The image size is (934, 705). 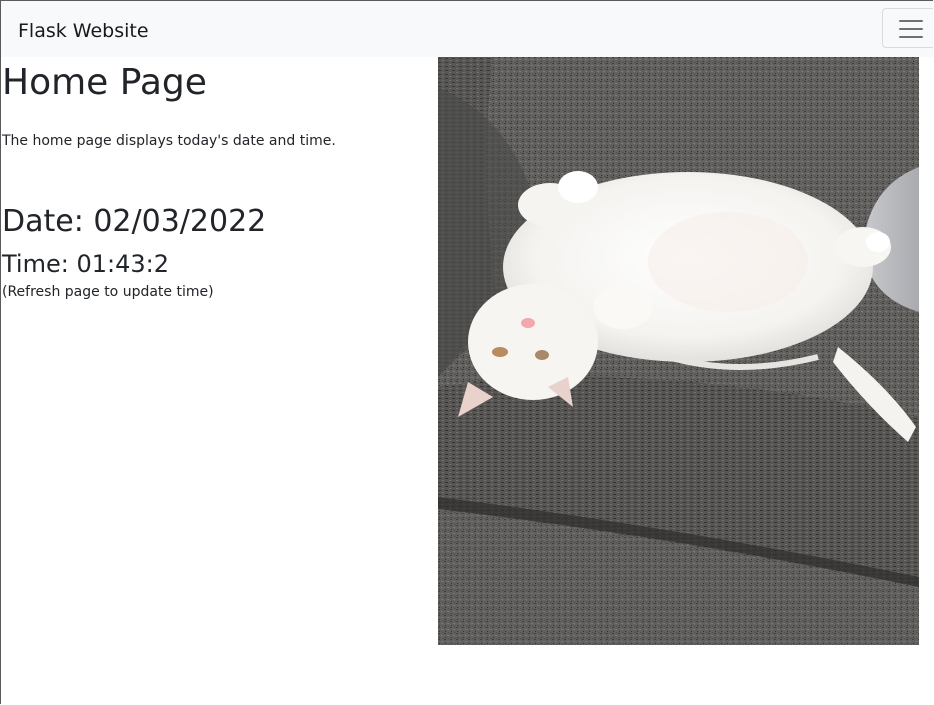 I want to click on time-heading: Time: 01:43:2, so click(x=85, y=264).